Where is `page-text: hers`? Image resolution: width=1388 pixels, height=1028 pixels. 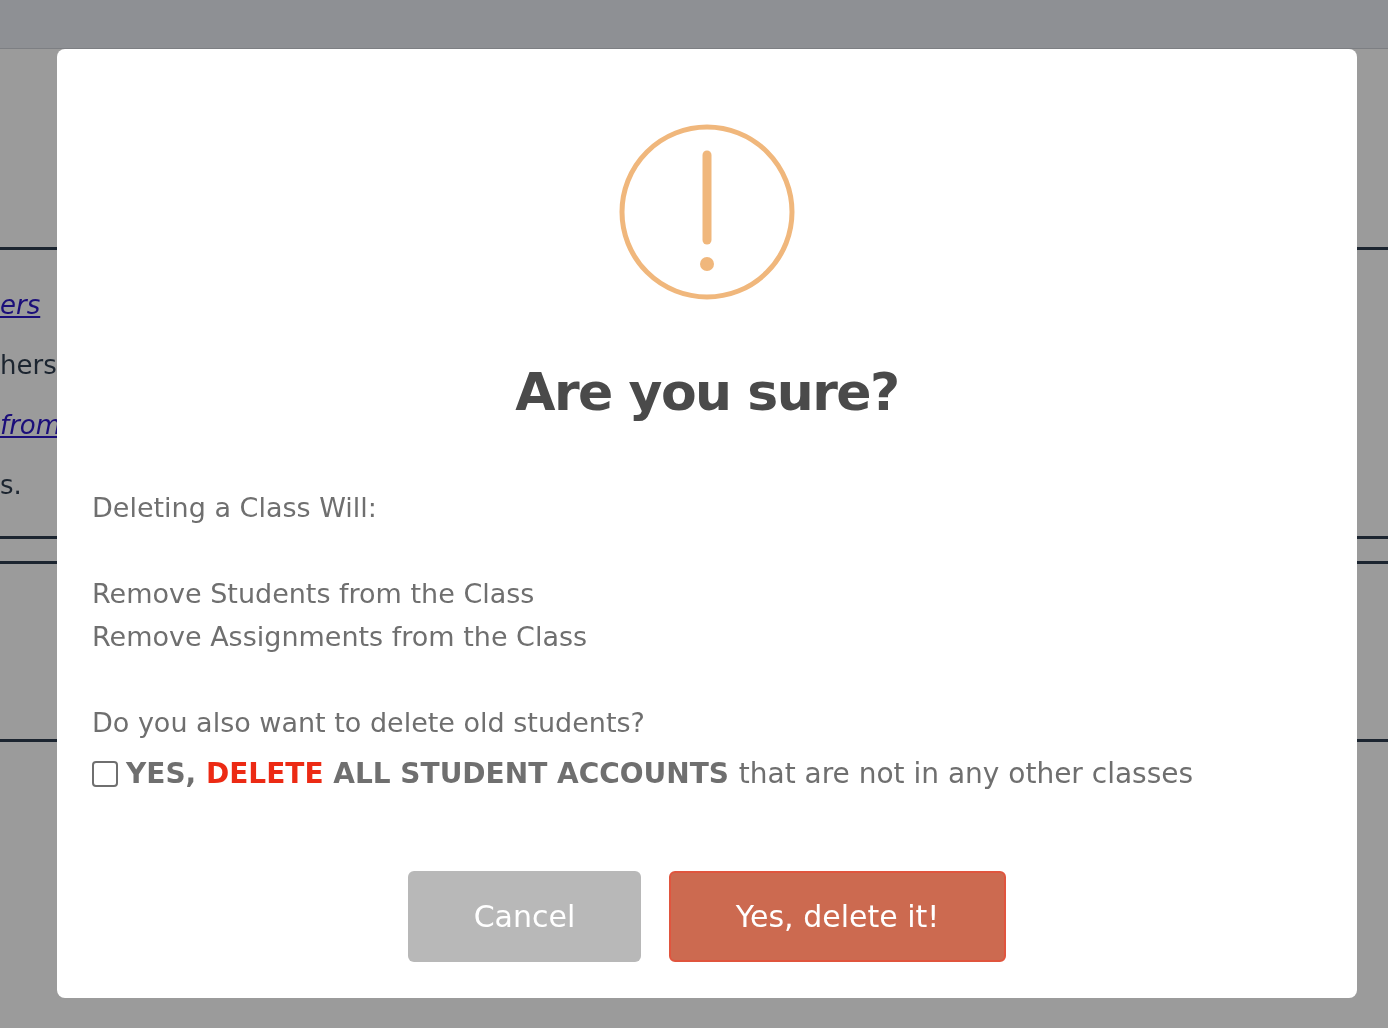 page-text: hers is located at coordinates (28, 365).